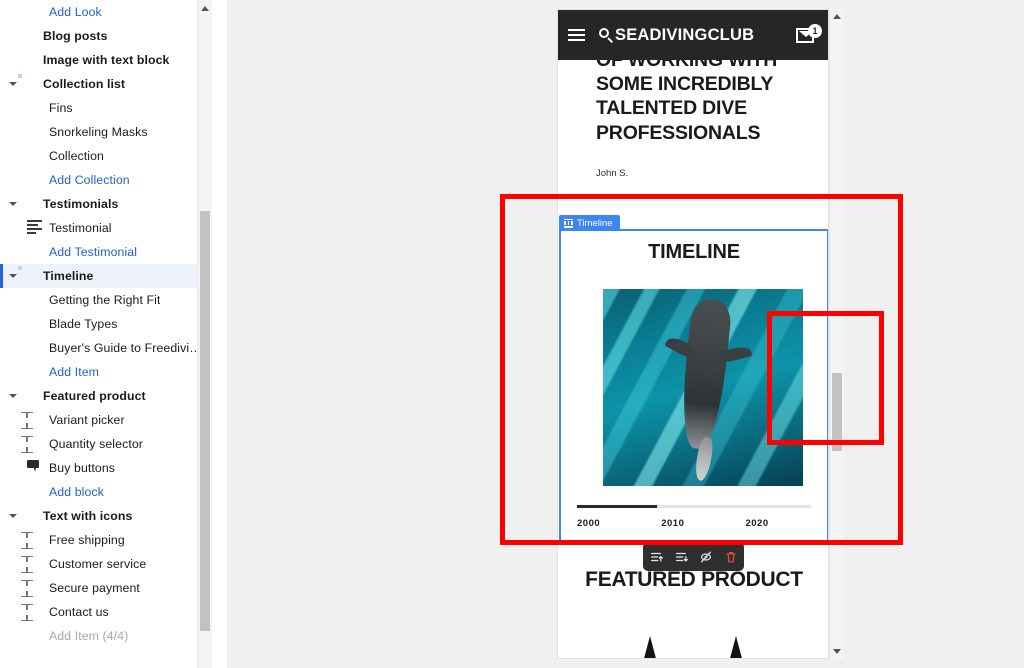 This screenshot has width=1024, height=668. I want to click on sidebar-item-timeline: Timeline, so click(106, 276).